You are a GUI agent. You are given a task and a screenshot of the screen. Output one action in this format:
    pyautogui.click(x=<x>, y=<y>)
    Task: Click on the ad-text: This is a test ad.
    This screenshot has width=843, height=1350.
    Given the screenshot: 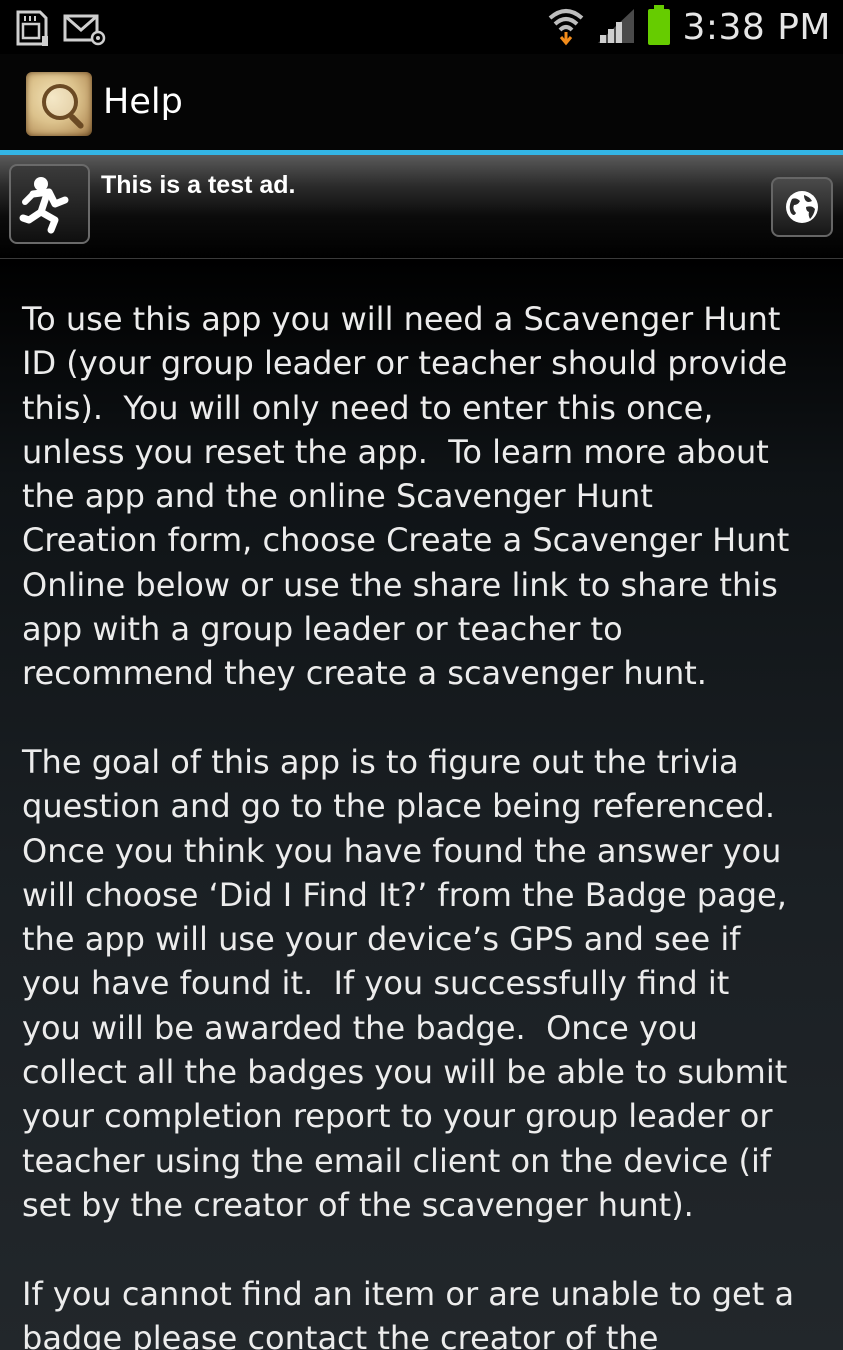 What is the action you would take?
    pyautogui.click(x=198, y=185)
    